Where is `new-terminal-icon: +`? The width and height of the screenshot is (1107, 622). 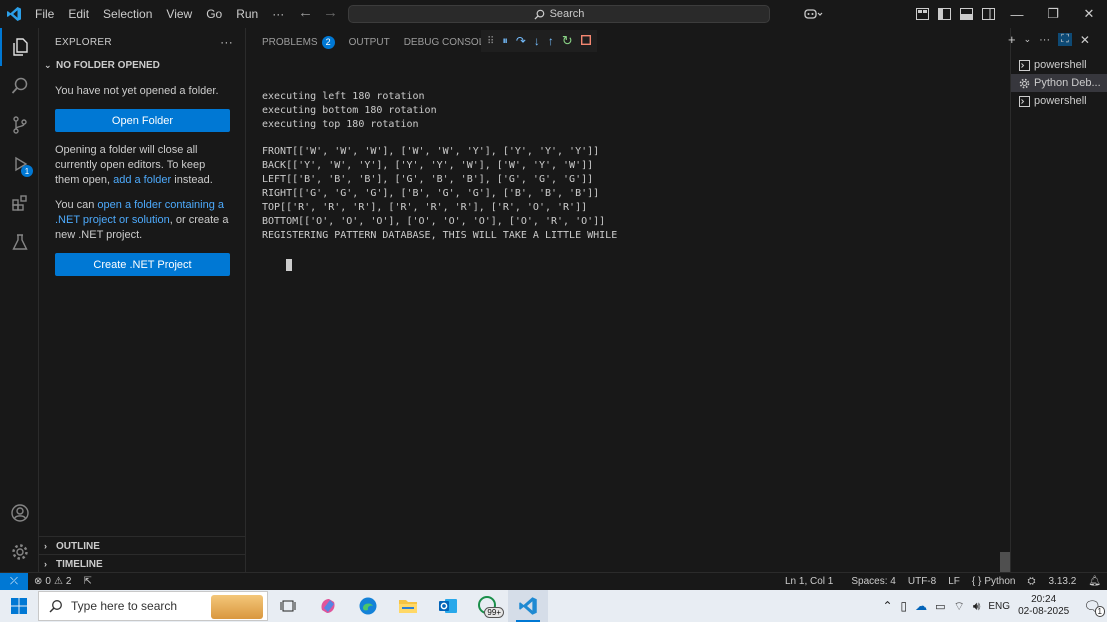 new-terminal-icon: + is located at coordinates (1012, 39).